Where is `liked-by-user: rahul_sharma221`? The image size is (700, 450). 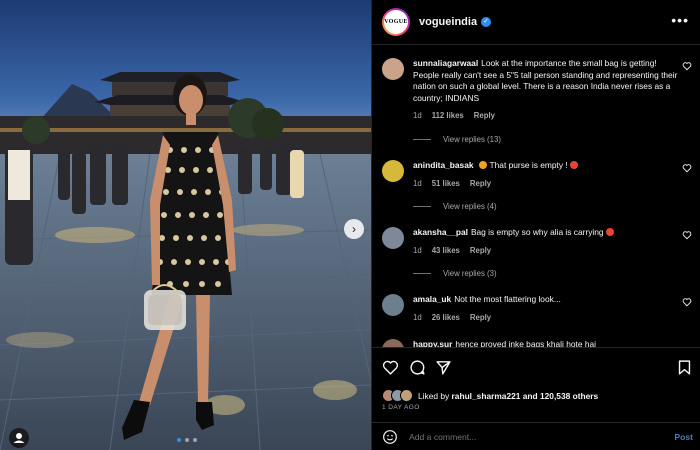 liked-by-user: rahul_sharma221 is located at coordinates (486, 396).